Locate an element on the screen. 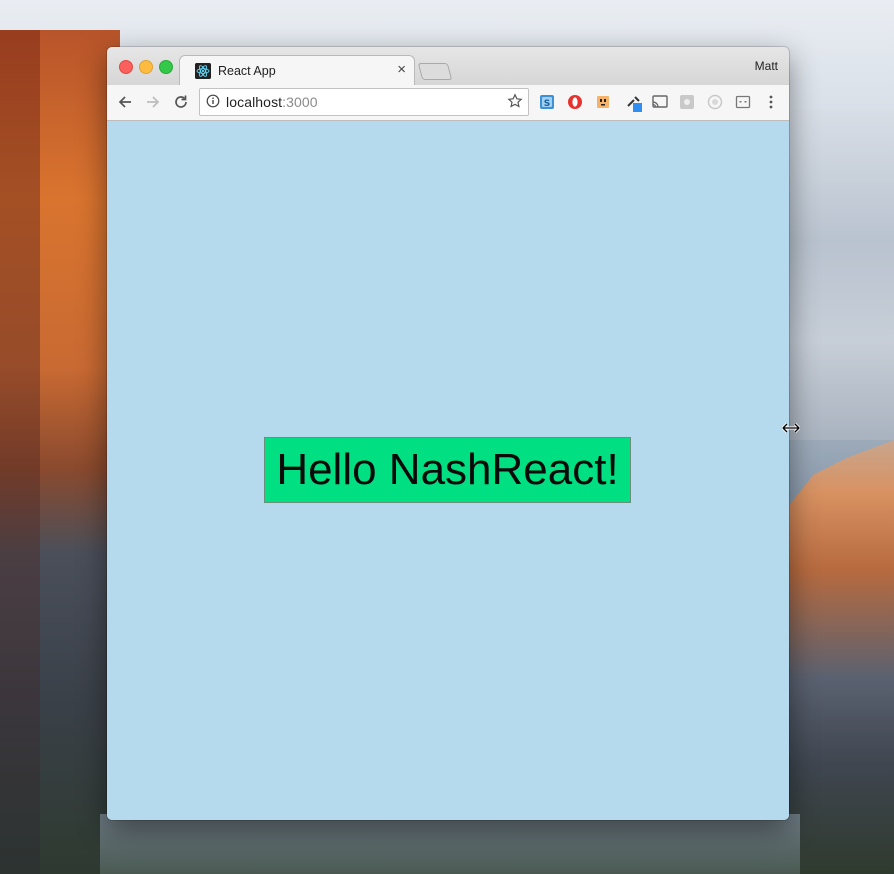  url-text: localhost:3000 is located at coordinates (272, 102).